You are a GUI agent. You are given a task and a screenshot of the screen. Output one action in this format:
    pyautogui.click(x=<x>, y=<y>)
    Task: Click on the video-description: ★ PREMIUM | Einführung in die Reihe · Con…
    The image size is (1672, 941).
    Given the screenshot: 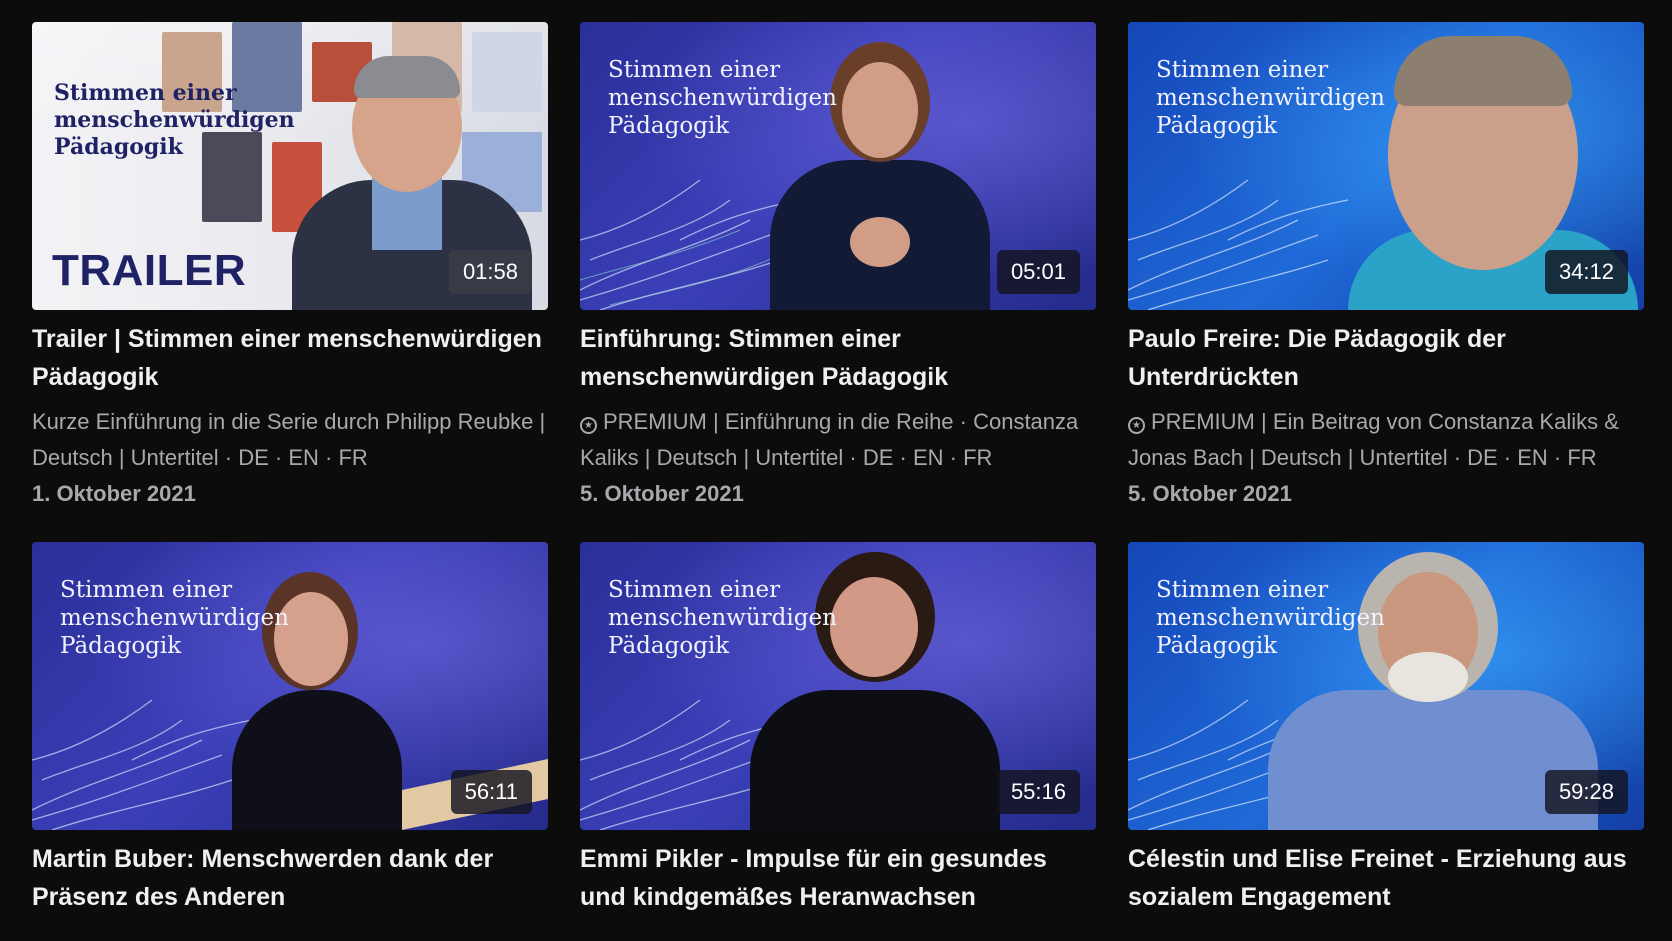 What is the action you would take?
    pyautogui.click(x=838, y=440)
    